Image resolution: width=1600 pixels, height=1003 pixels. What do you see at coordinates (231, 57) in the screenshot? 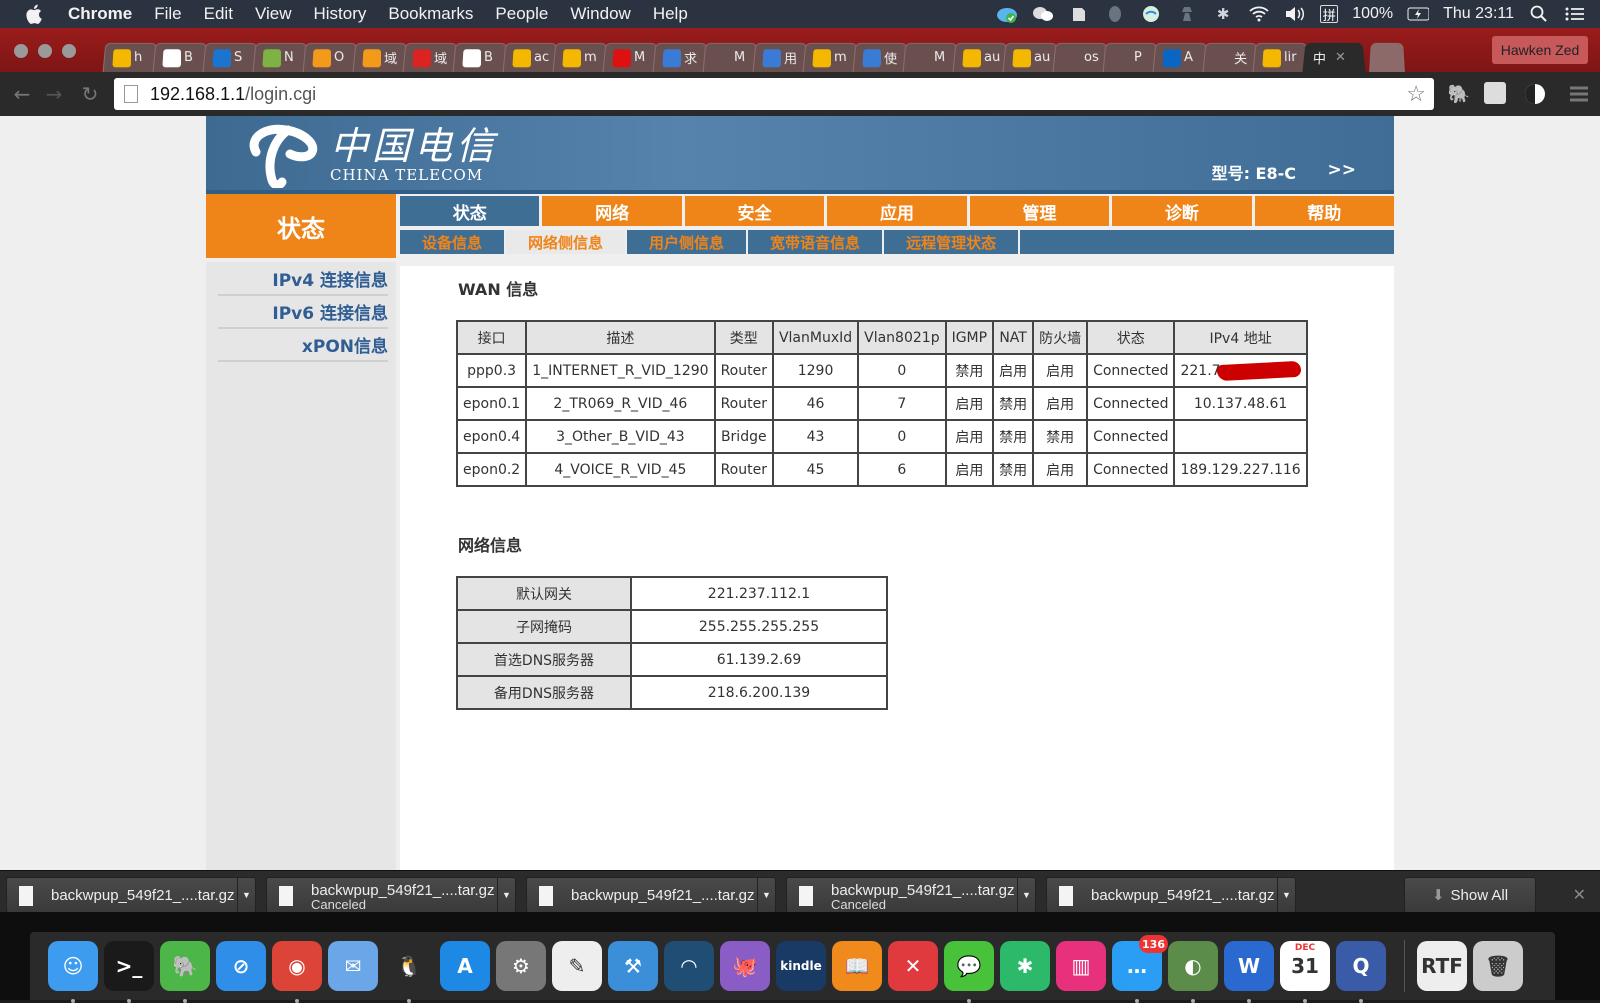
I see `browser-tab: S` at bounding box center [231, 57].